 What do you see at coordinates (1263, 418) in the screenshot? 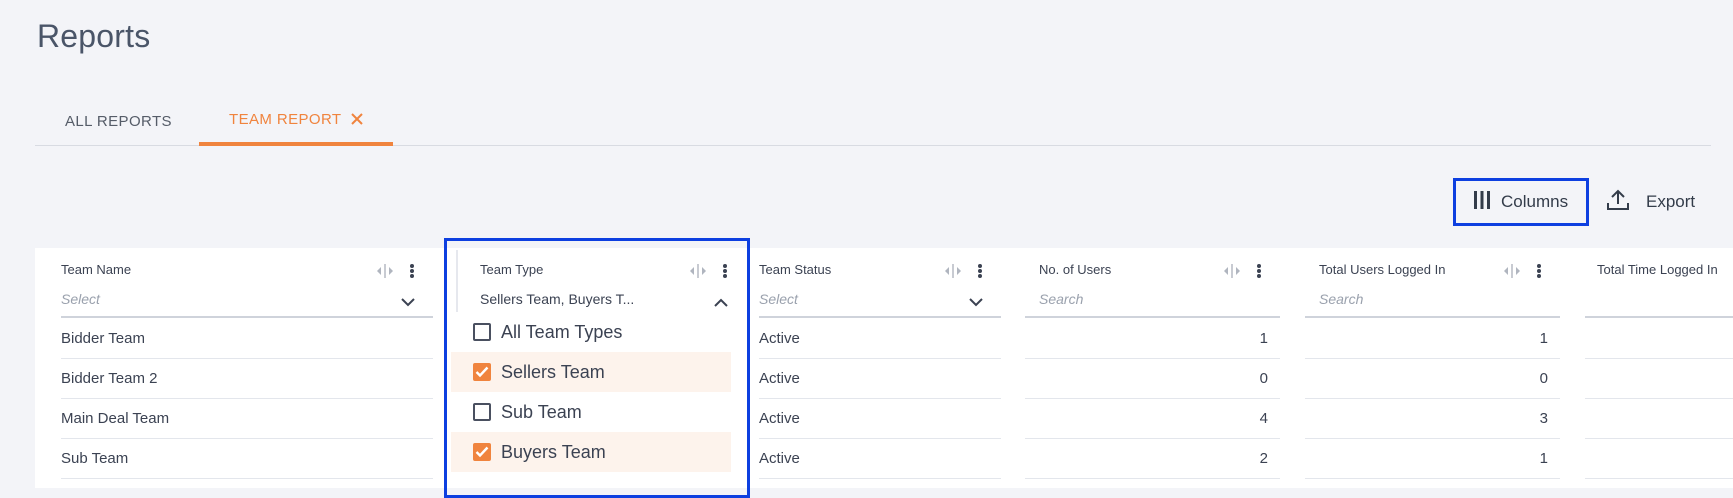
I see `users-value: 4` at bounding box center [1263, 418].